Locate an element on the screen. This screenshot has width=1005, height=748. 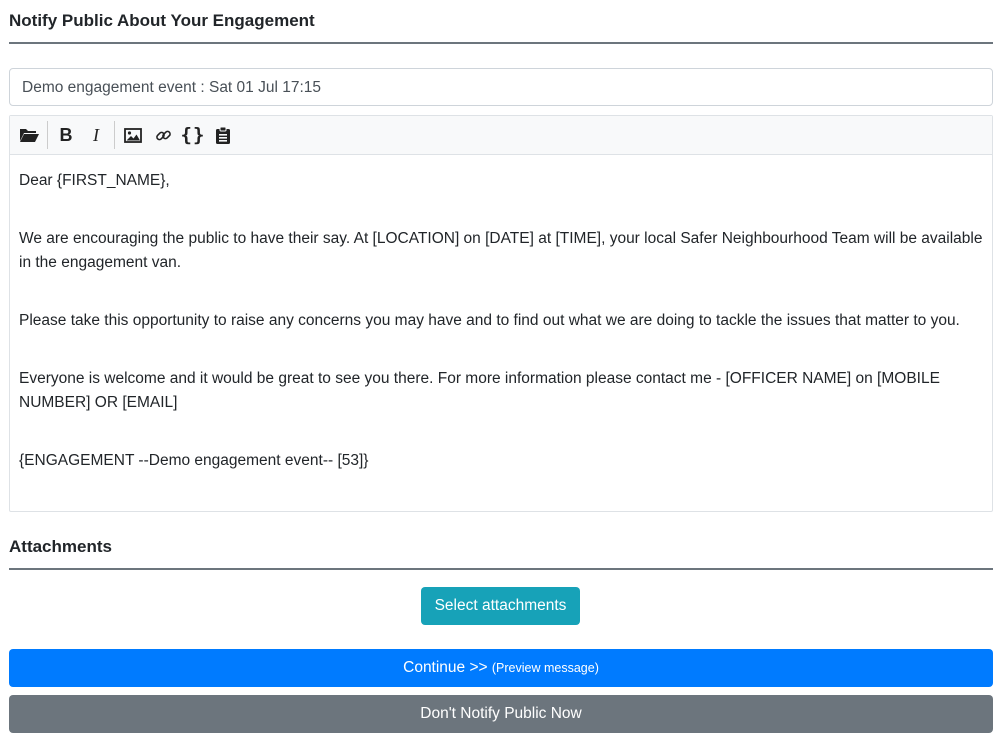
attachments-title: Attachments is located at coordinates (501, 552).